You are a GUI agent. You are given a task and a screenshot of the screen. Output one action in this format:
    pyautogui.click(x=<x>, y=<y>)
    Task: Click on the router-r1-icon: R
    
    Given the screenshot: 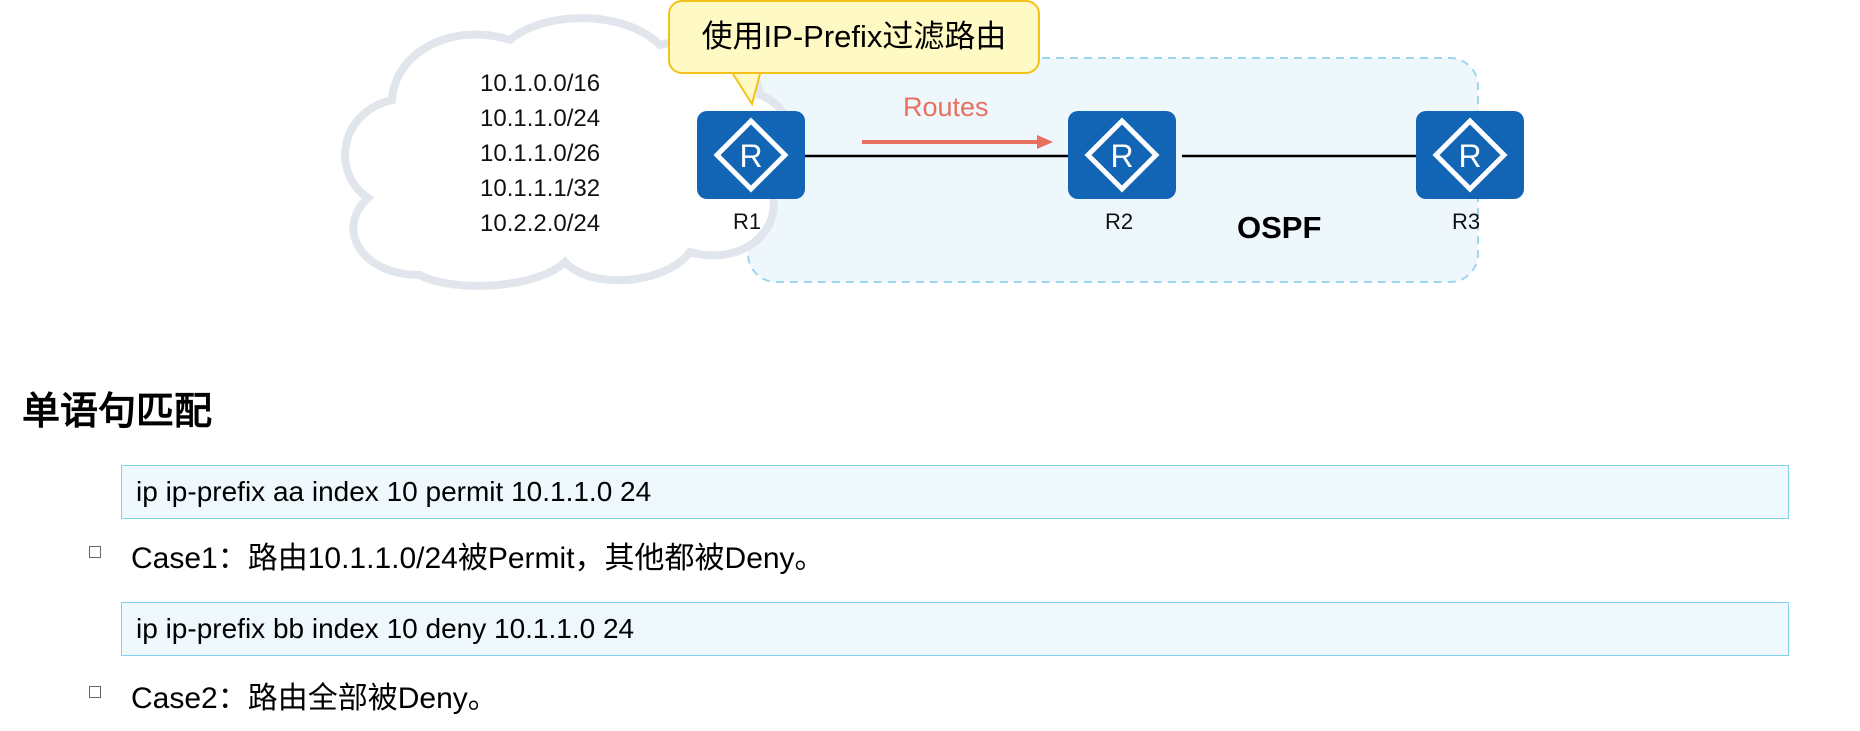 What is the action you would take?
    pyautogui.click(x=751, y=155)
    